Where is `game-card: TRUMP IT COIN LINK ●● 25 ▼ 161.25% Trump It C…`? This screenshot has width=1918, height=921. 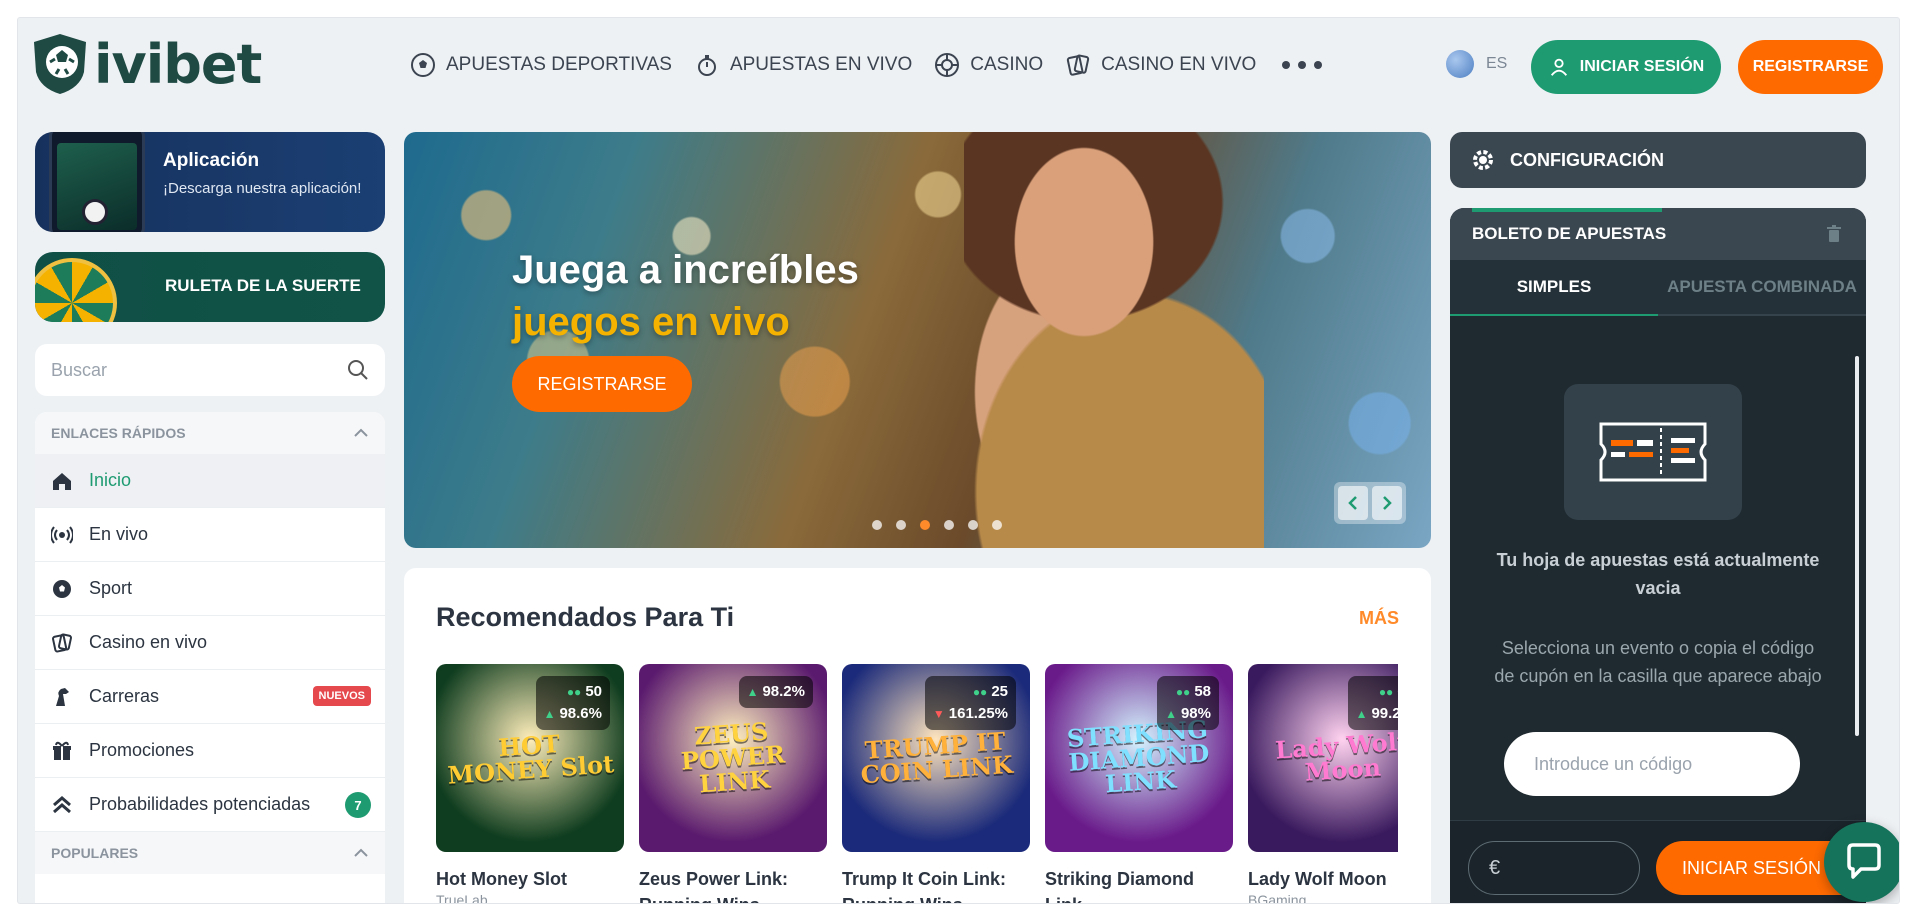
game-card: TRUMP IT COIN LINK ●● 25 ▼ 161.25% Trump It C… is located at coordinates (936, 783).